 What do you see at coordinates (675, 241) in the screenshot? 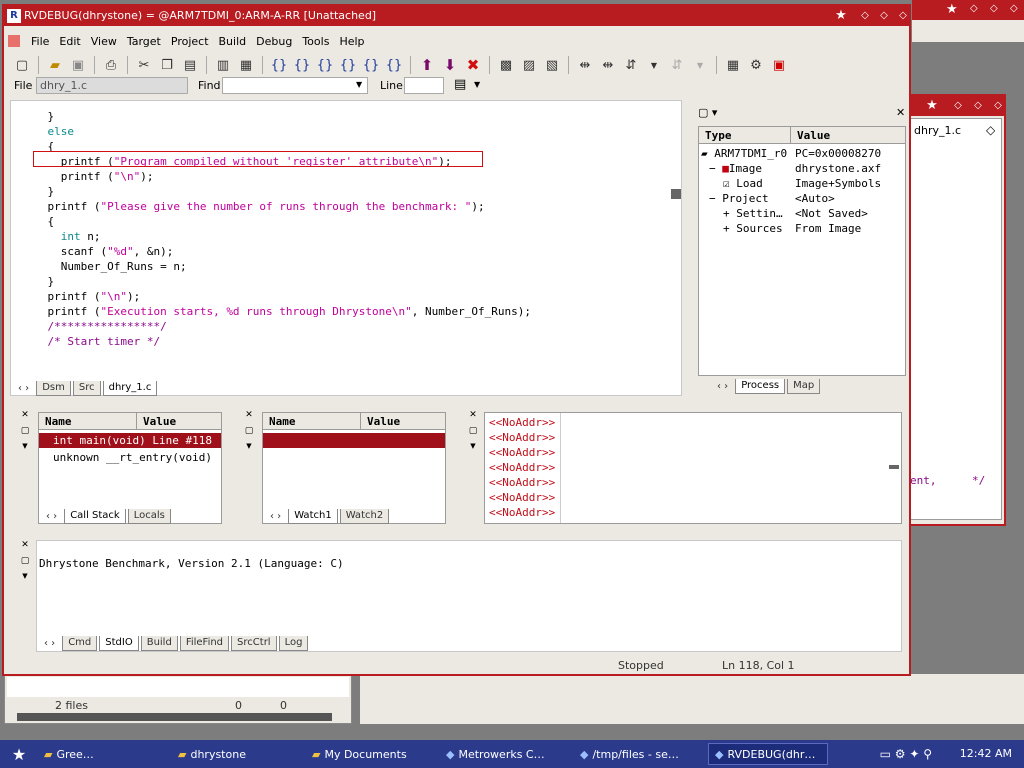
I see `vertical-scrollbar` at bounding box center [675, 241].